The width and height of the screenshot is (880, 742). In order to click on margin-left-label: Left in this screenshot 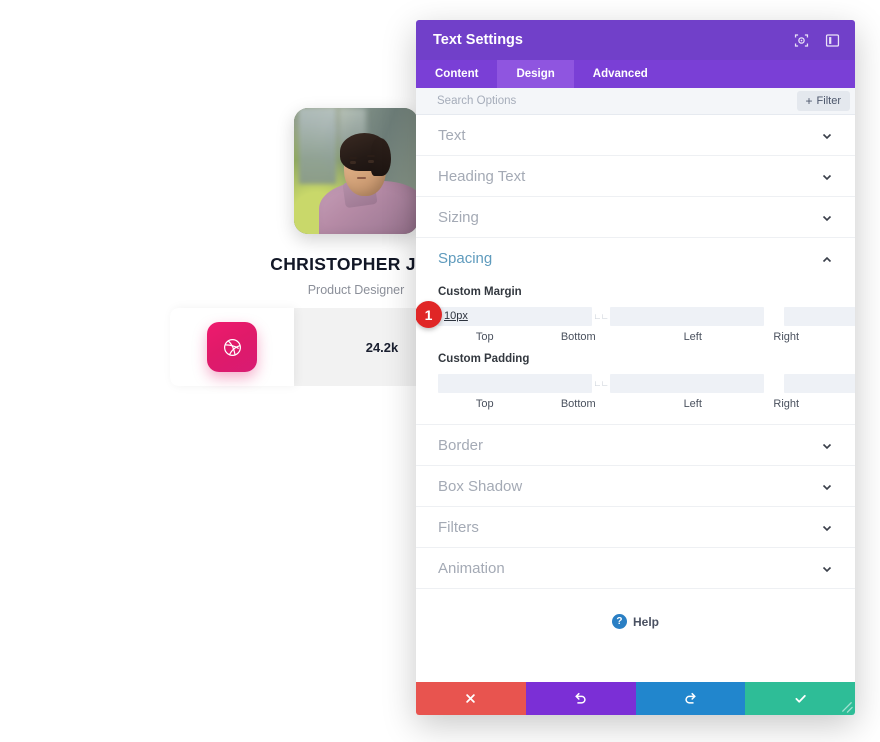, I will do `click(692, 337)`.